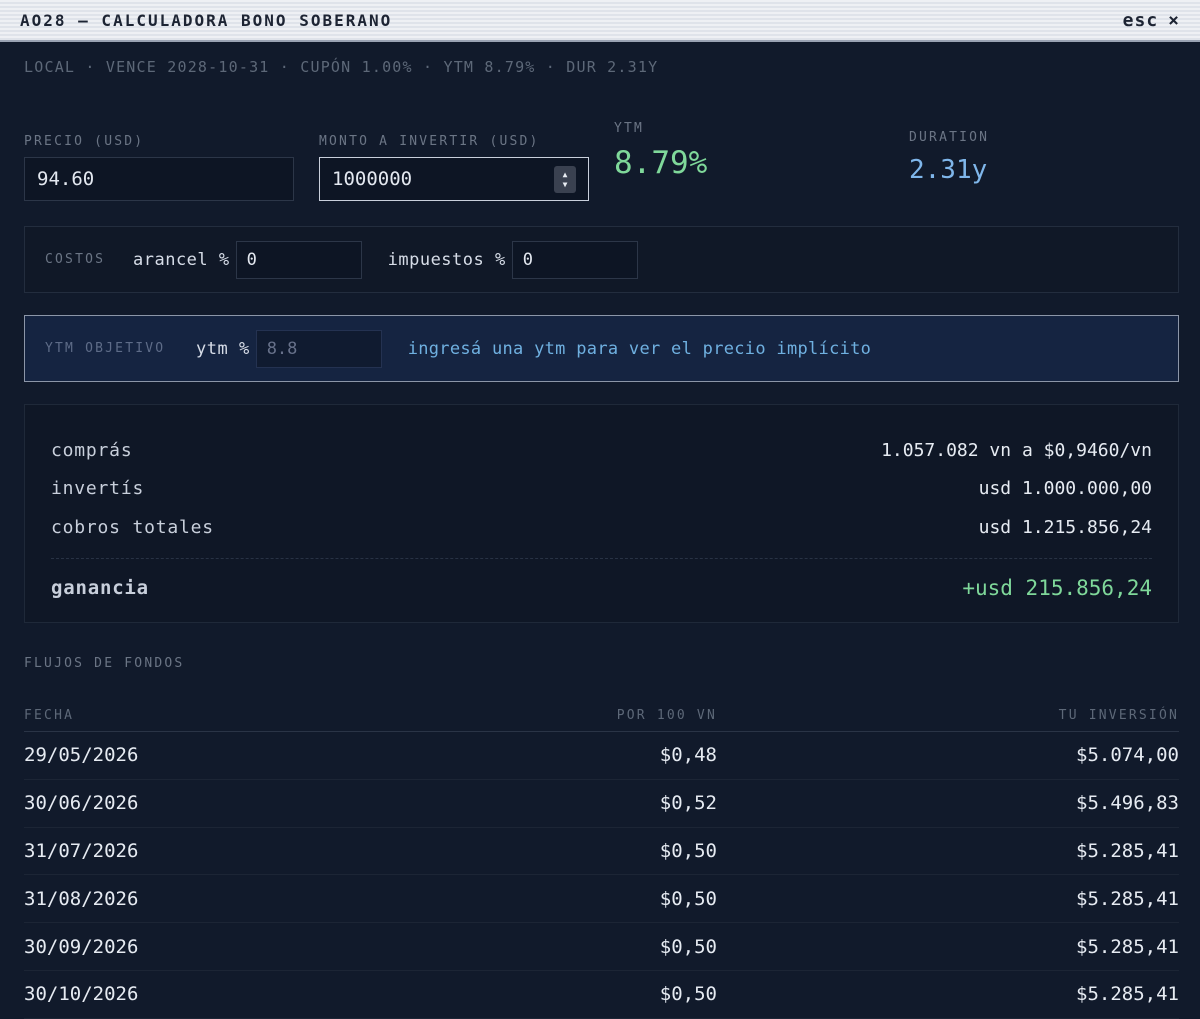  I want to click on summary-key: invertís, so click(98, 489).